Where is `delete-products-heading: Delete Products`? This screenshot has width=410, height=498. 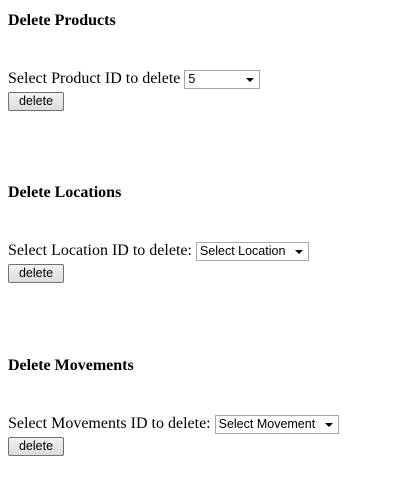 delete-products-heading: Delete Products is located at coordinates (62, 20).